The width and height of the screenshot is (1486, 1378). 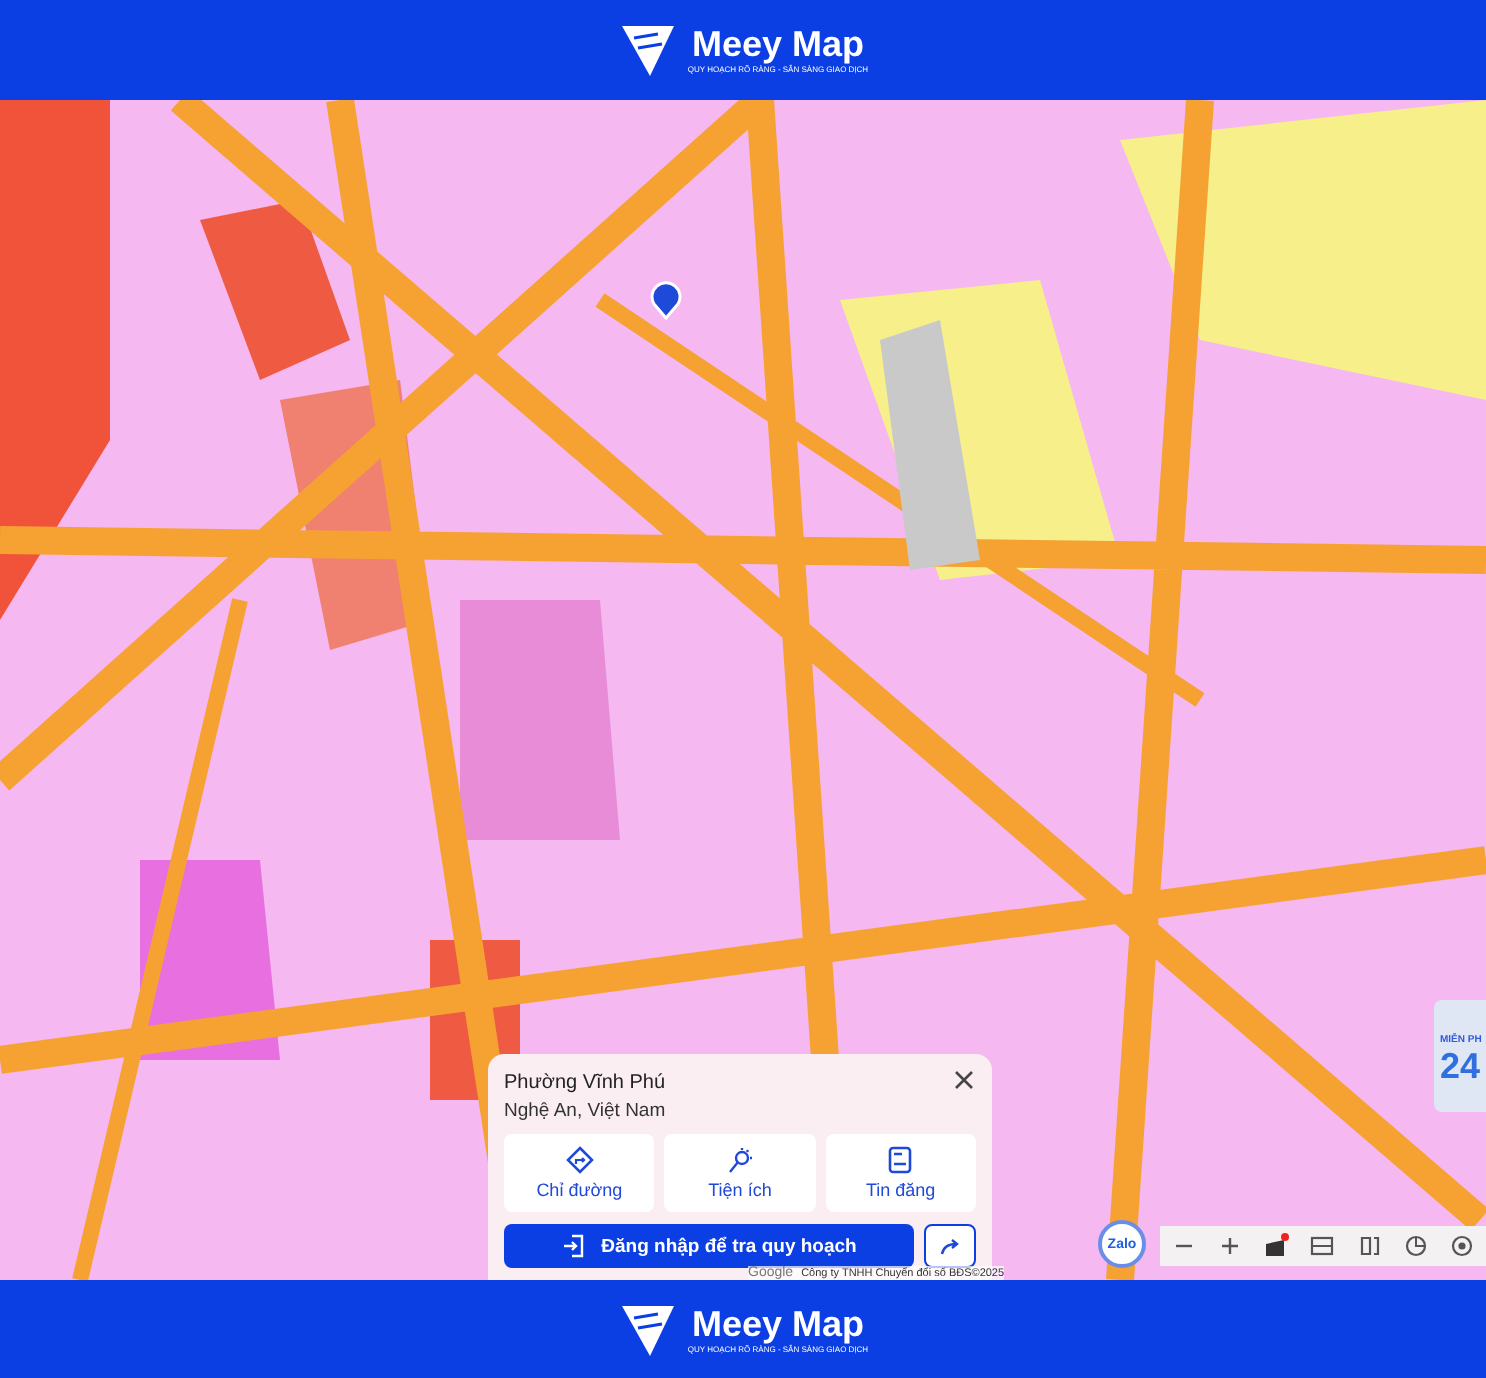 I want to click on close-button, so click(x=964, y=1080).